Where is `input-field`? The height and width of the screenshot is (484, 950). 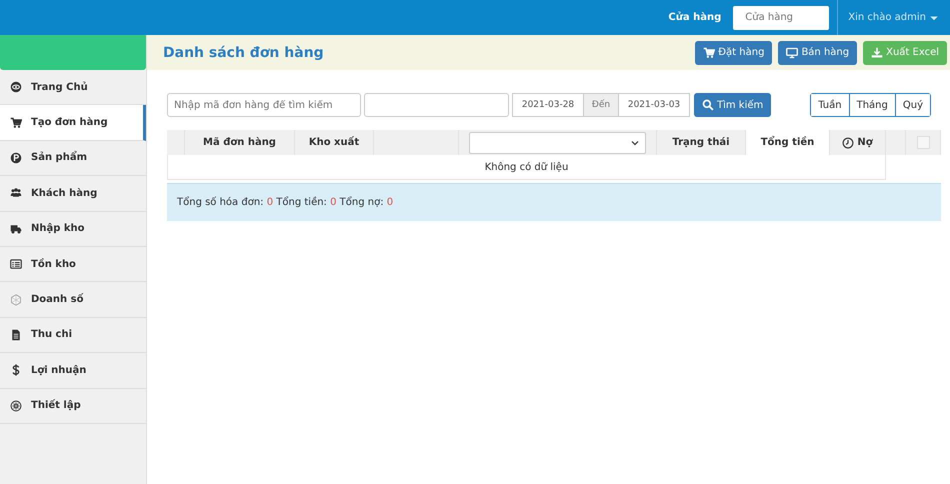 input-field is located at coordinates (436, 105).